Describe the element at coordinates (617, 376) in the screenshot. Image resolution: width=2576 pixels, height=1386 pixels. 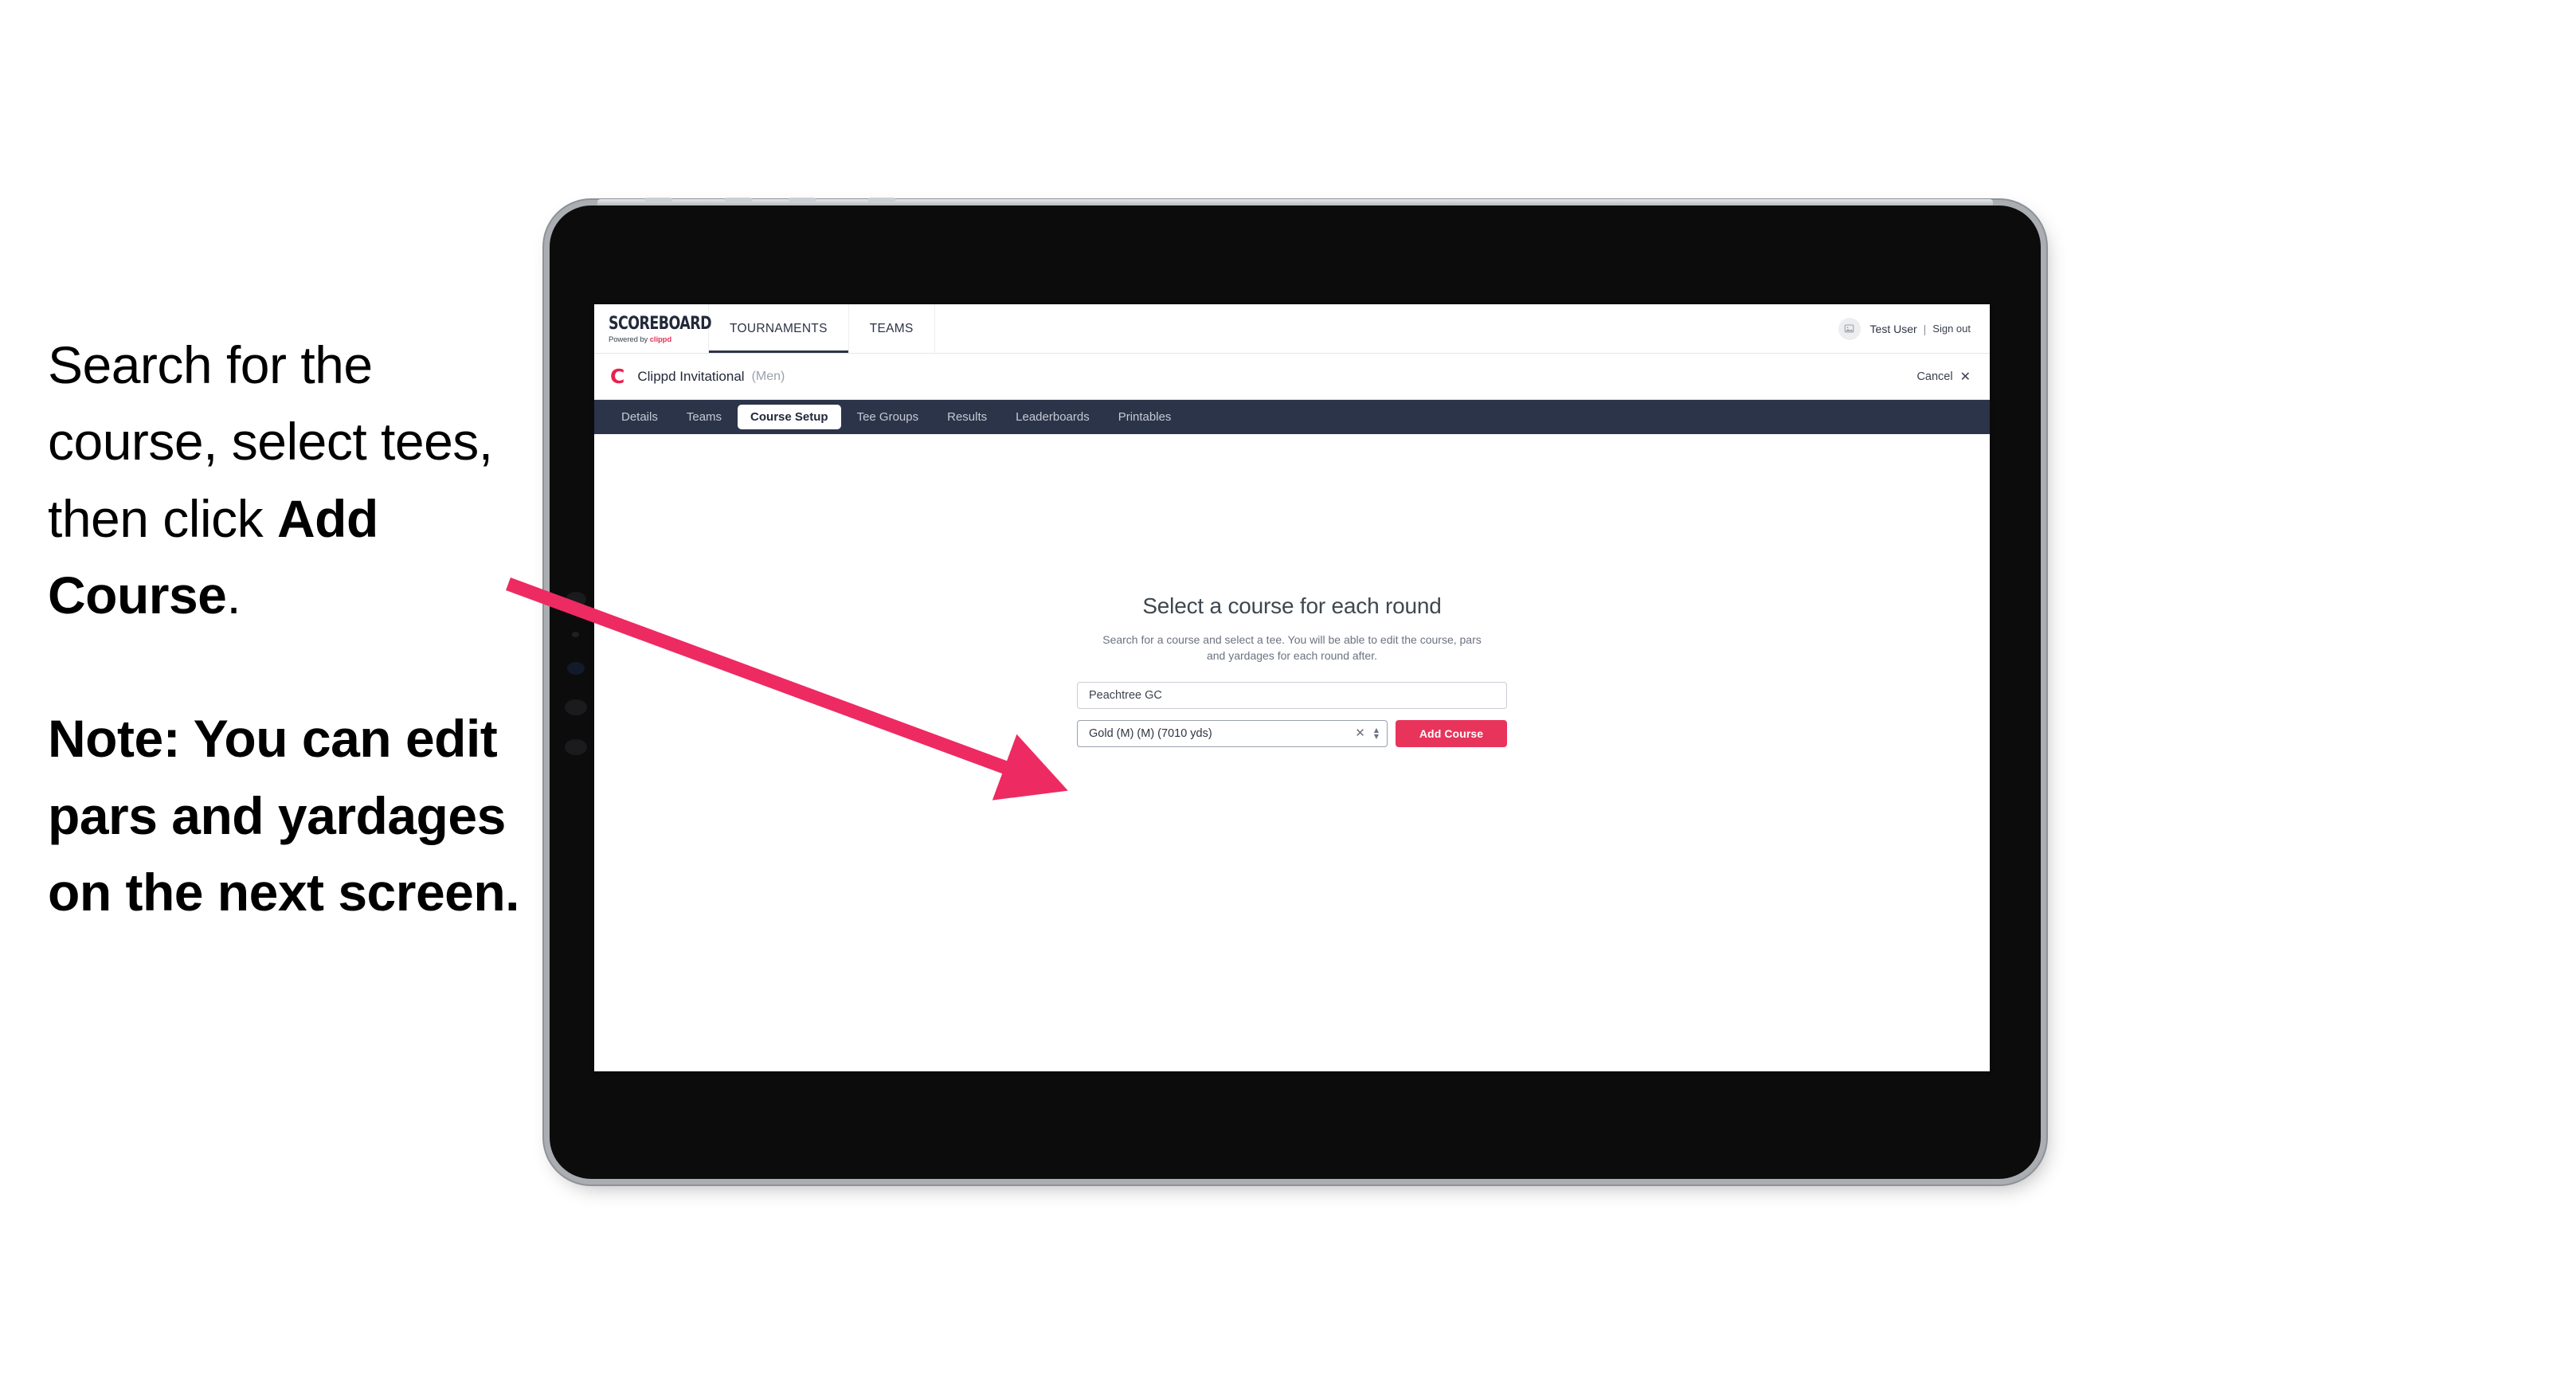
I see `clippd-c-icon: C` at that location.